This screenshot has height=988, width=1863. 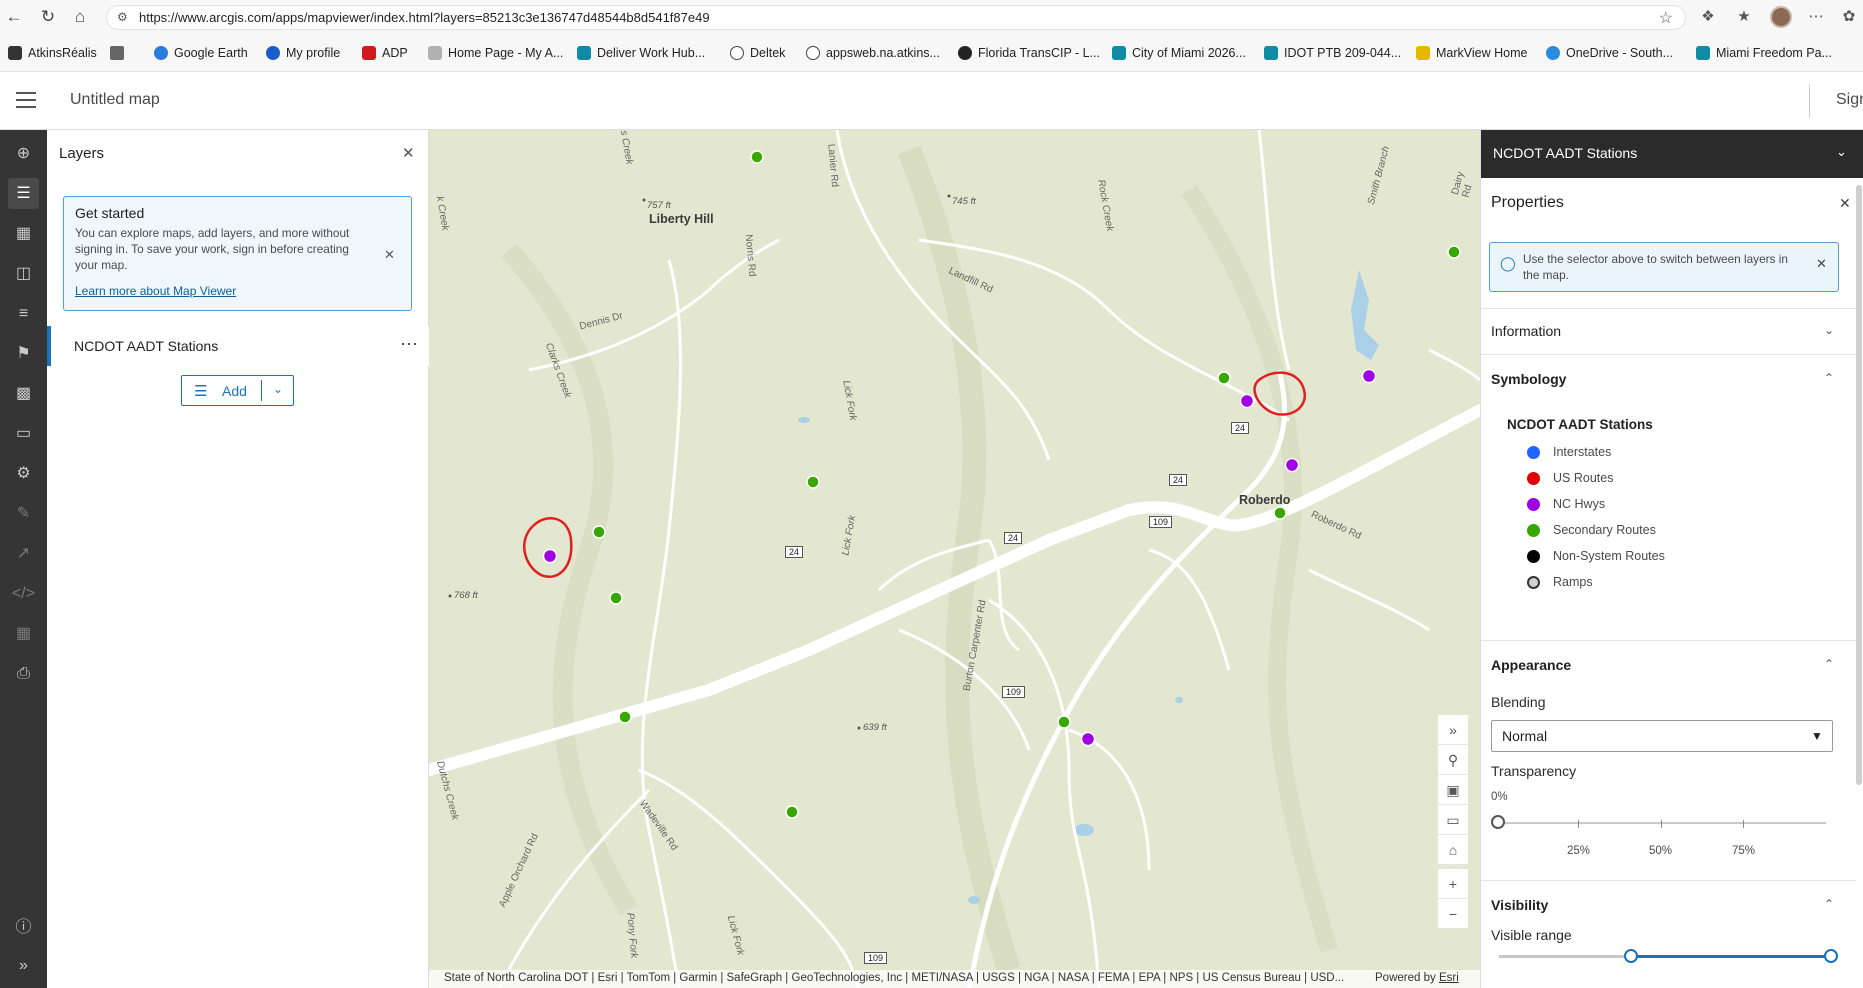 I want to click on layers-icon: ☰, so click(x=23, y=193).